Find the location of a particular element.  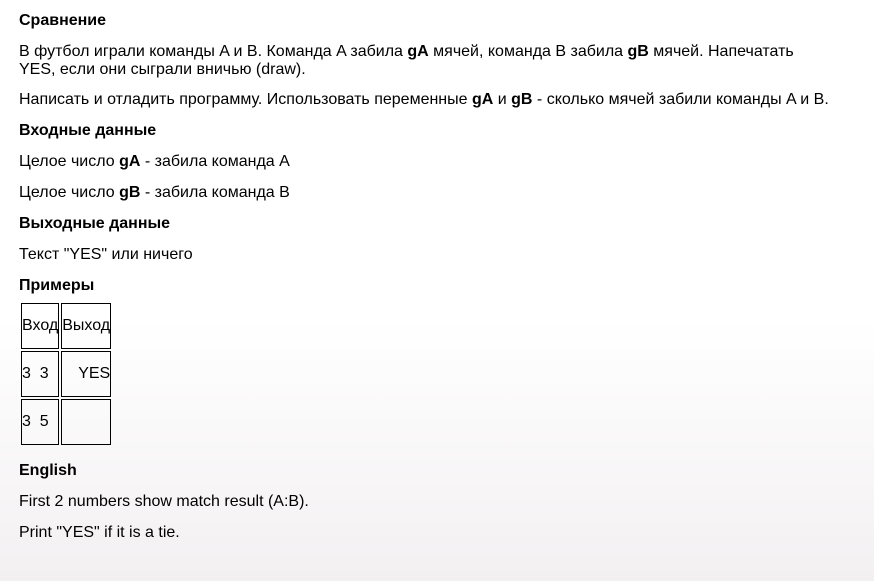

text-segment: - сколько мячей забили команды A и B. is located at coordinates (680, 99).